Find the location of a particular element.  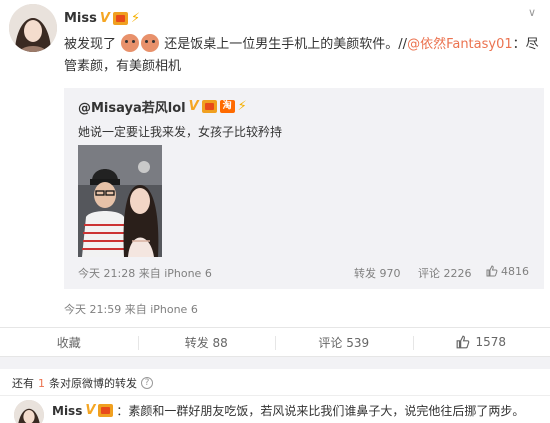

repost-like-count: 4816 is located at coordinates (515, 271).